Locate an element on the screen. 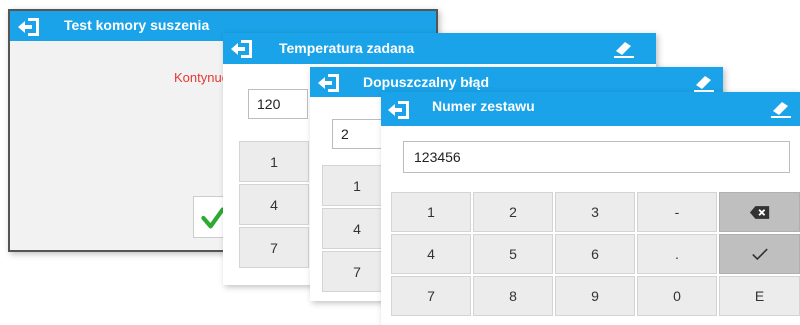 The width and height of the screenshot is (800, 325). keypad-key-7: 7 is located at coordinates (431, 296).